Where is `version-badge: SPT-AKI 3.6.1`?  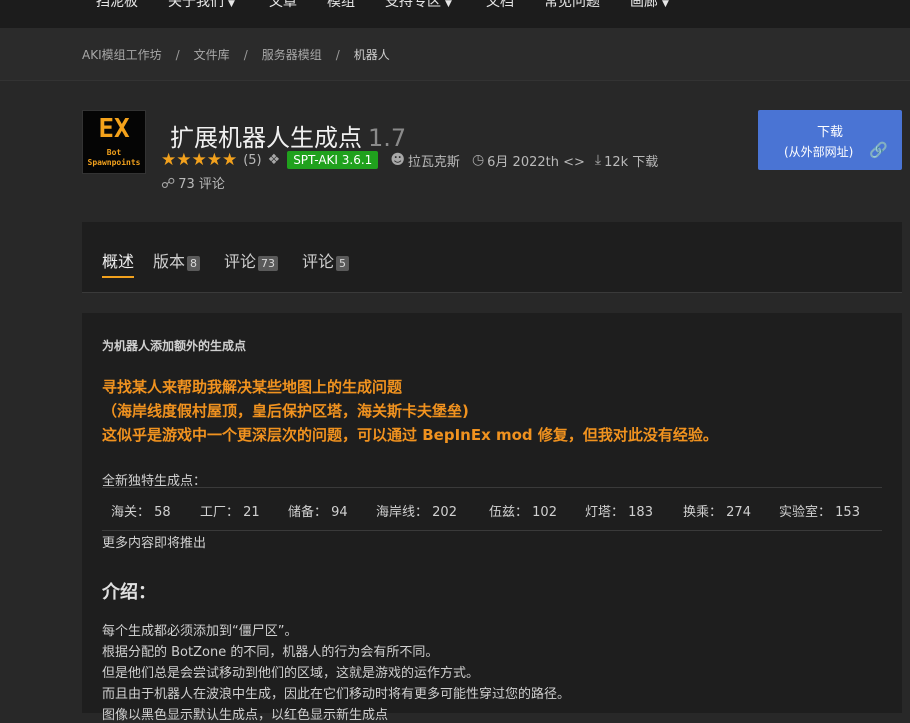
version-badge: SPT-AKI 3.6.1 is located at coordinates (333, 160).